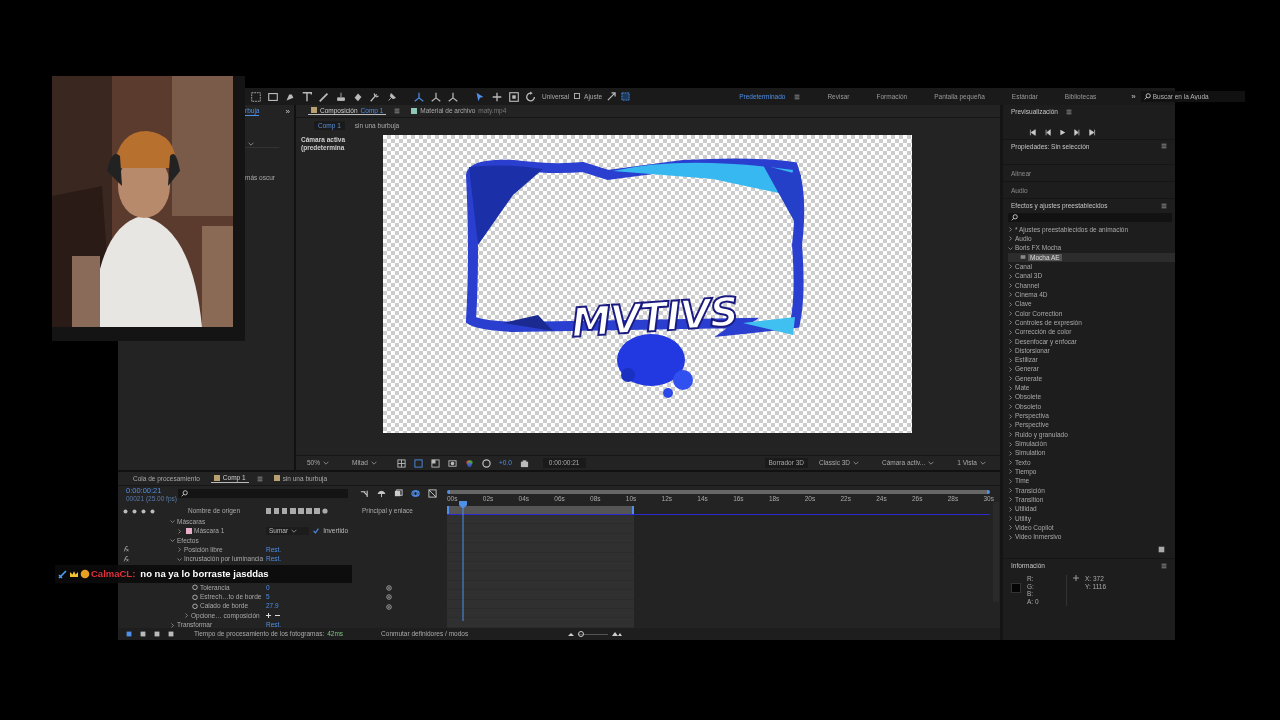  I want to click on logo-text: MVTIVS, so click(654, 317).